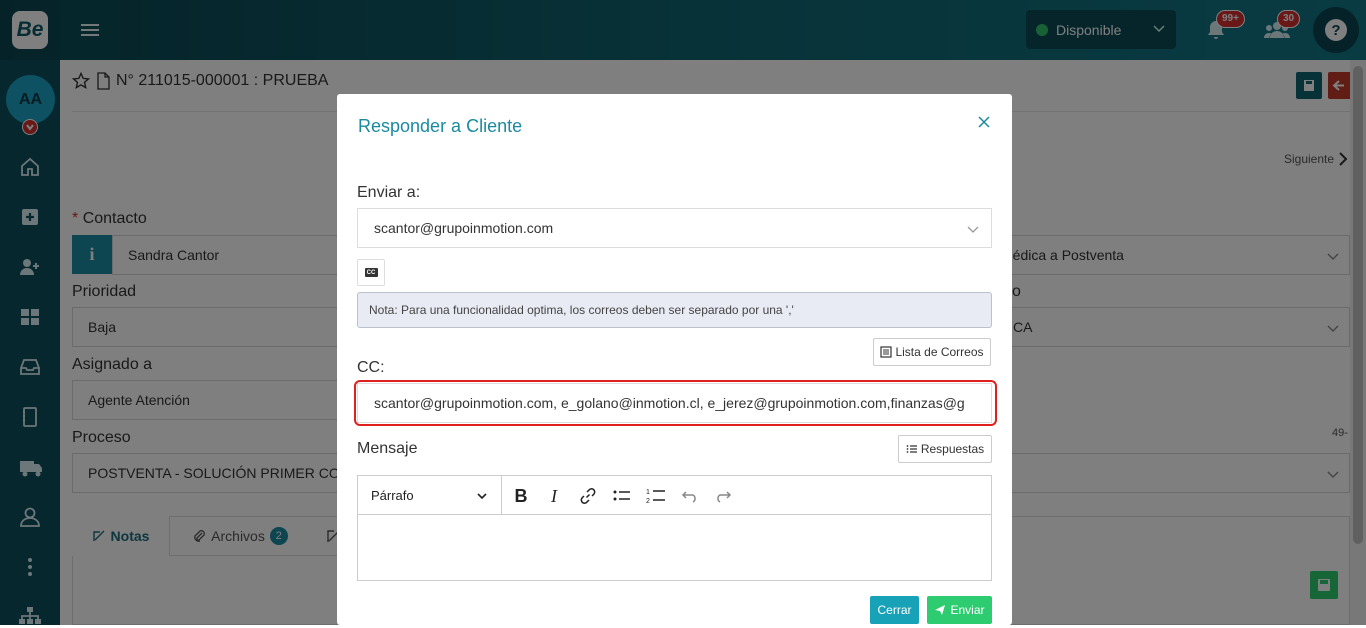  I want to click on bullet-list-icon, so click(621, 495).